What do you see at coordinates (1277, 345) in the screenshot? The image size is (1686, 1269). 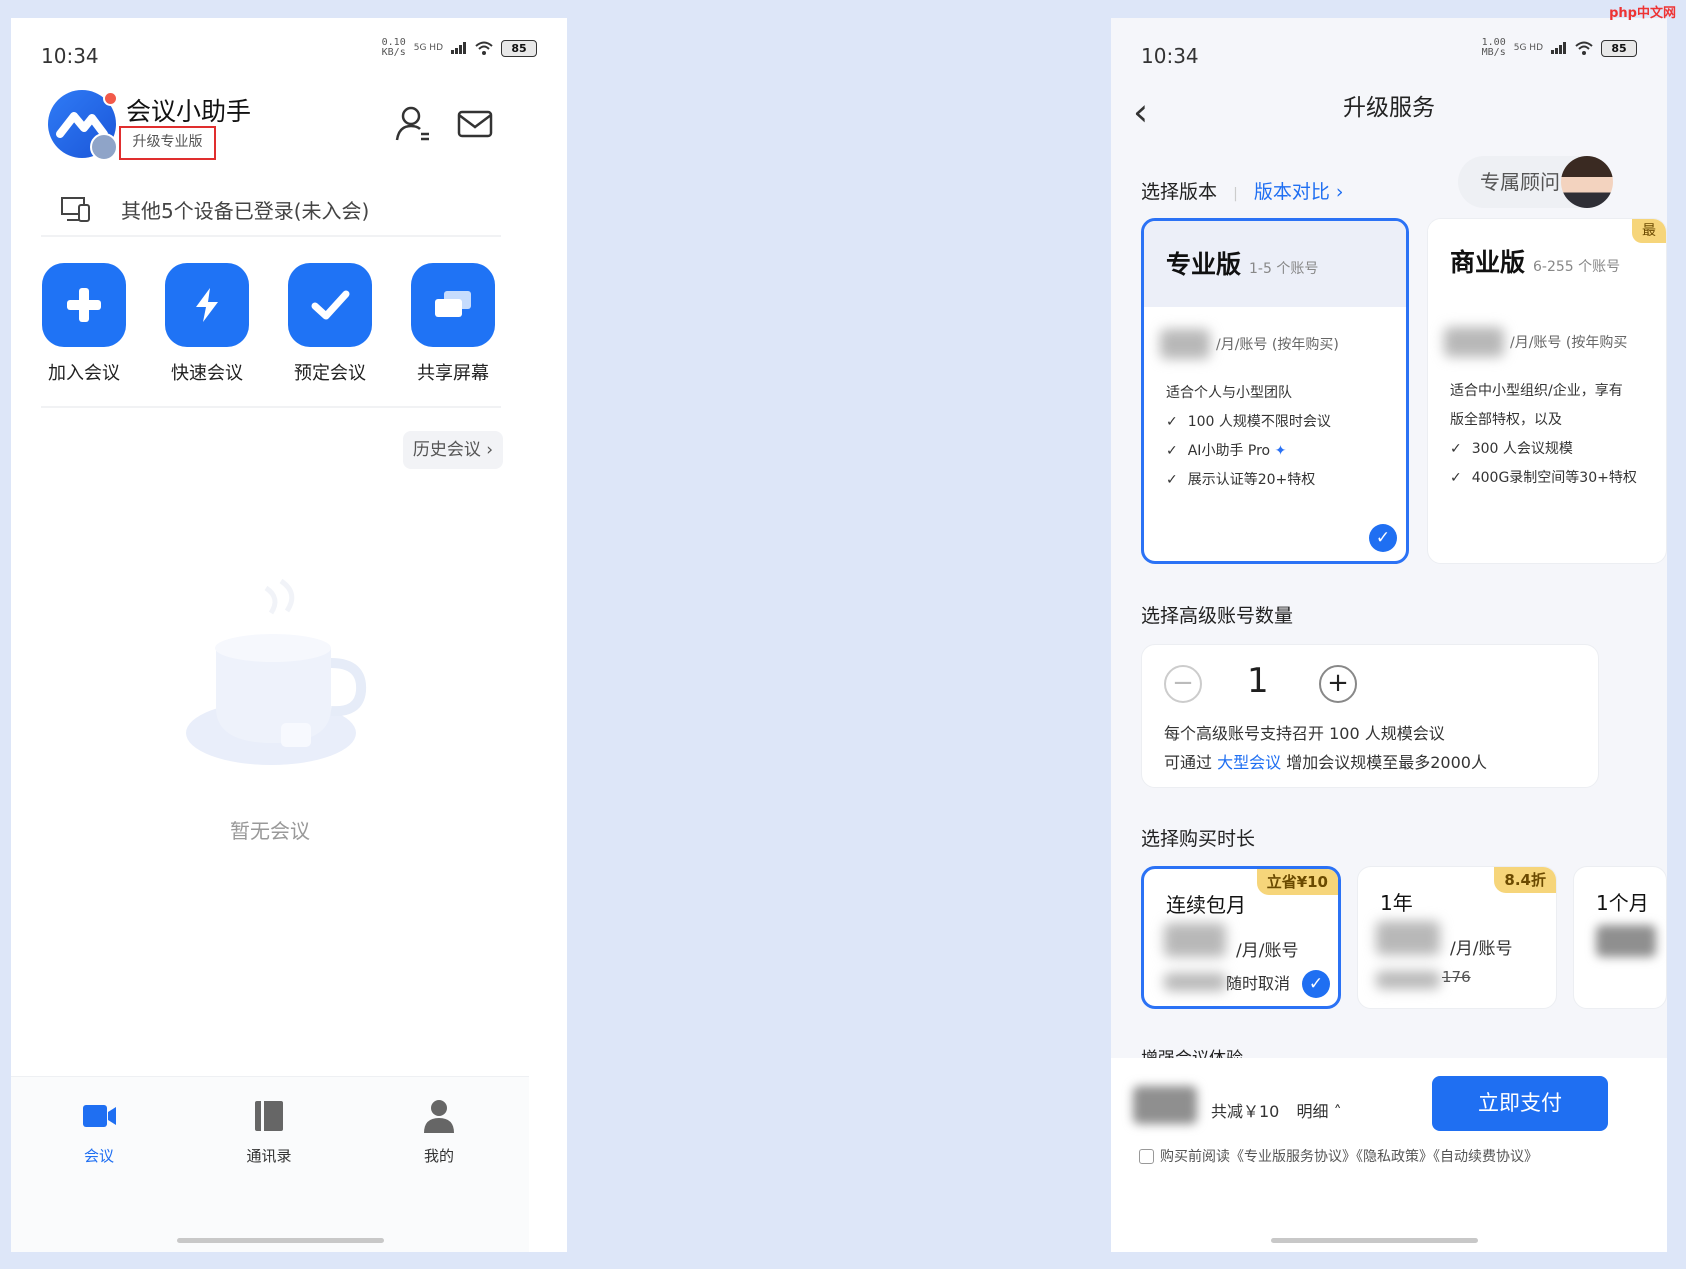 I see `price-unit: /月/账号 (按年购买)` at bounding box center [1277, 345].